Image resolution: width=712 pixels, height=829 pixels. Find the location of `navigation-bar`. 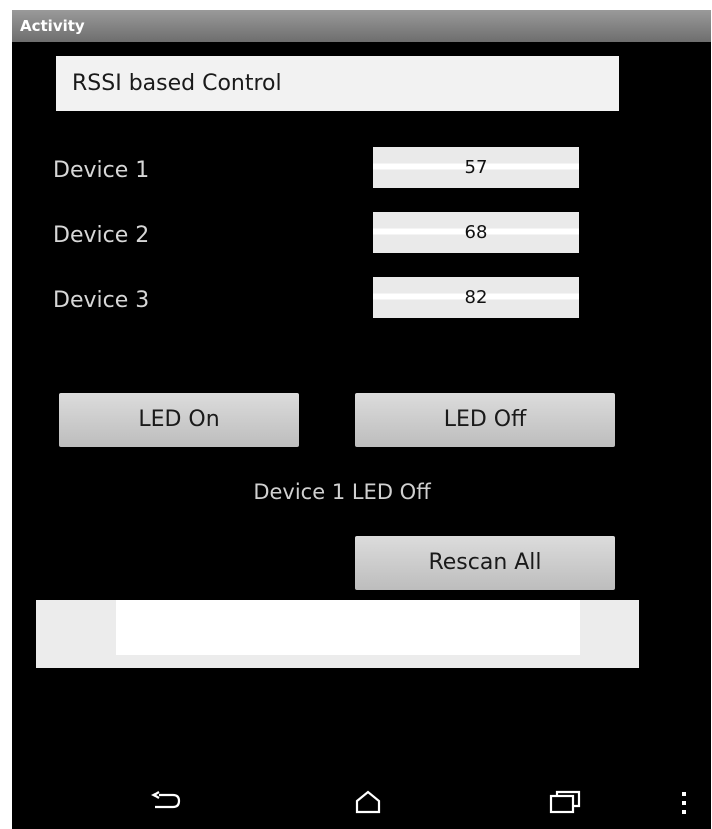

navigation-bar is located at coordinates (361, 802).